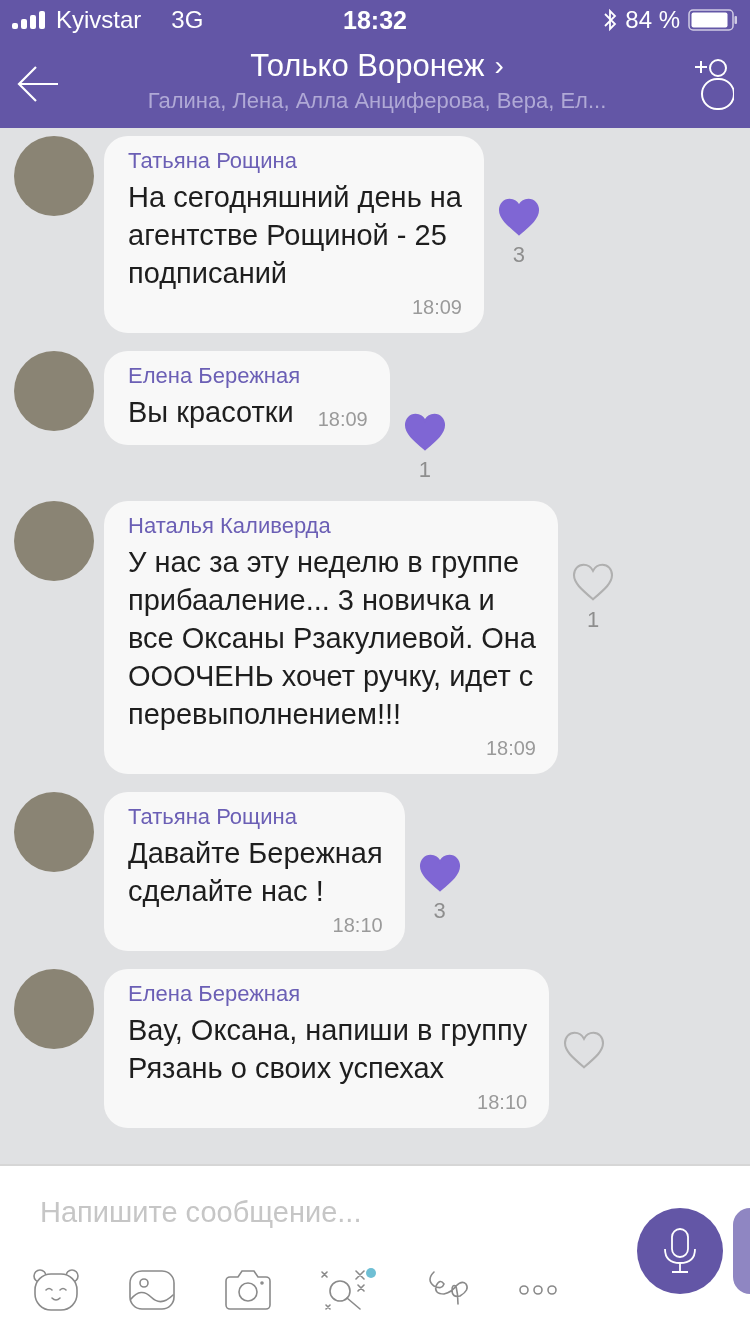 The image size is (750, 1334). Describe the element at coordinates (56, 1290) in the screenshot. I see `sticker-bear-icon` at that location.